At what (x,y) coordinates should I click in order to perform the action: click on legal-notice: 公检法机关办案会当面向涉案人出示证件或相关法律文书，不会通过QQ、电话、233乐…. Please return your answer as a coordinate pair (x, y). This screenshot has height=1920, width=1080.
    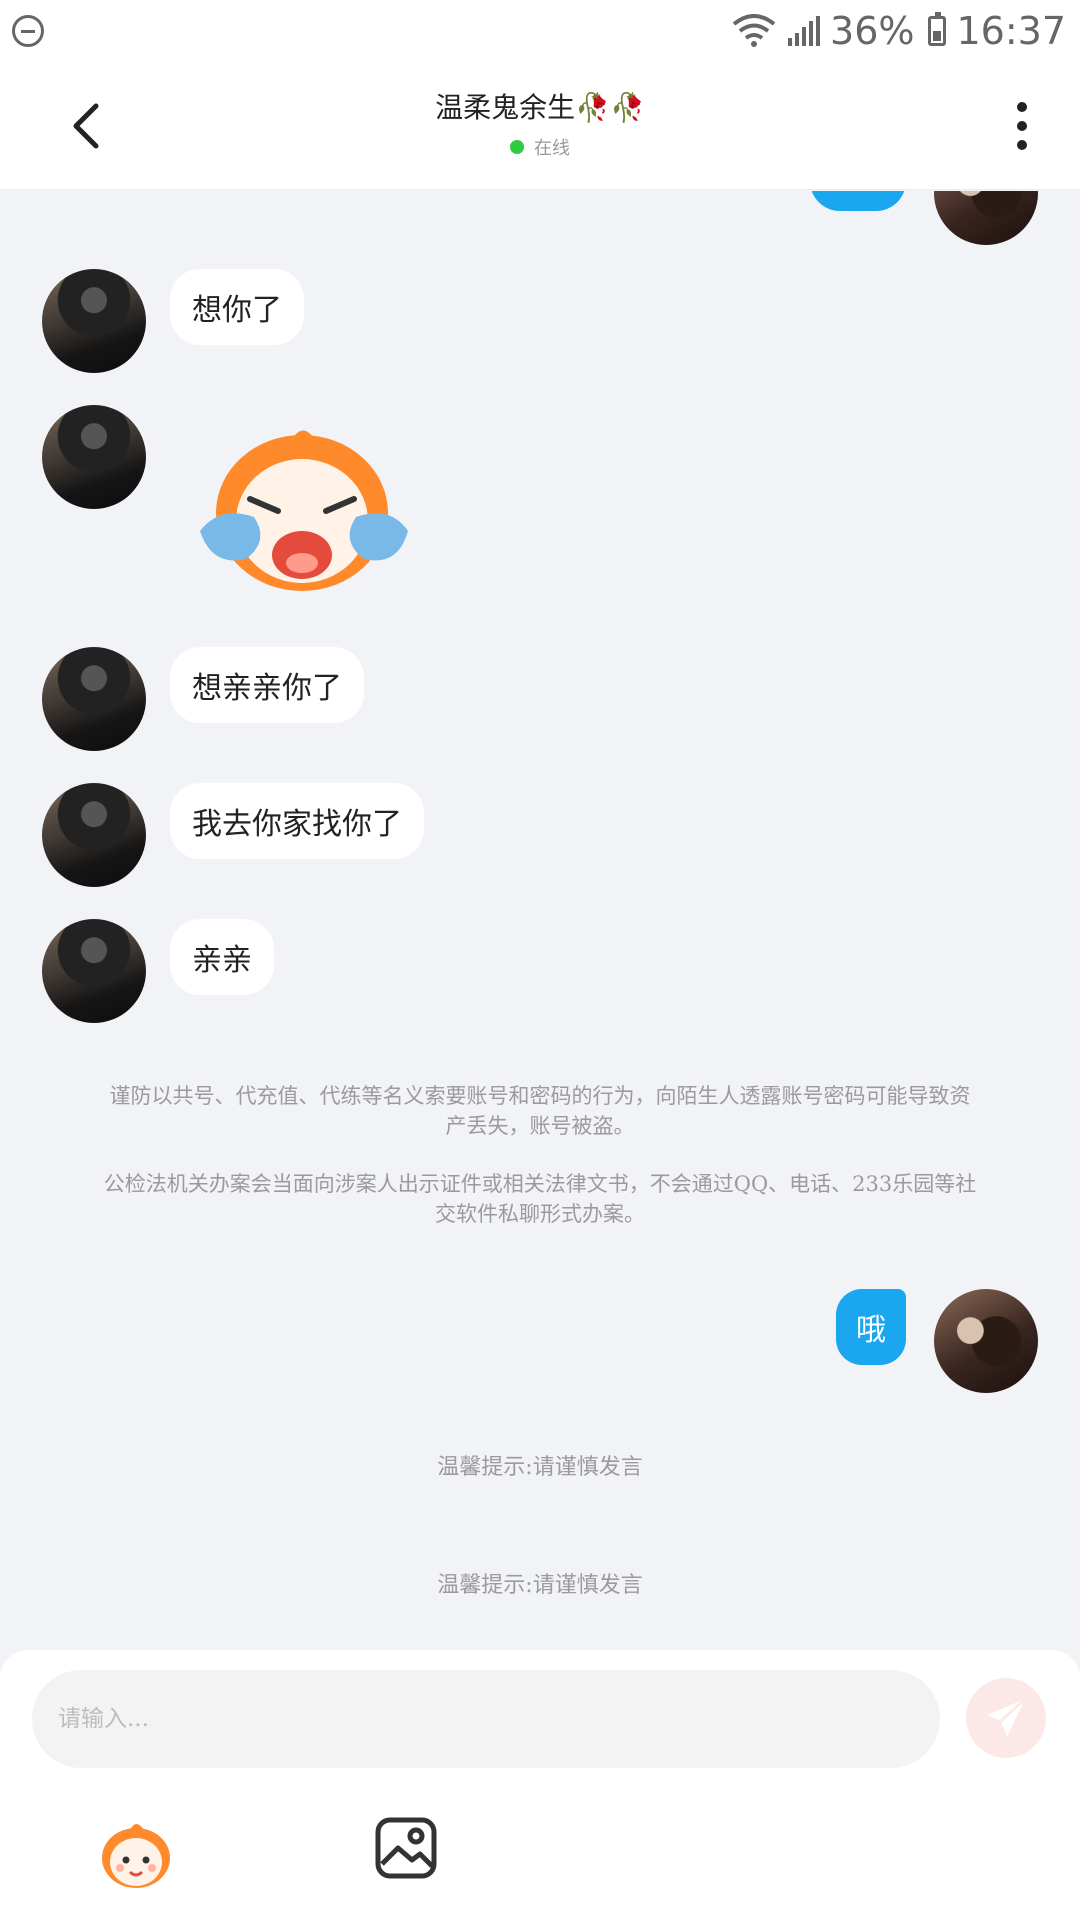
    Looking at the image, I should click on (540, 1199).